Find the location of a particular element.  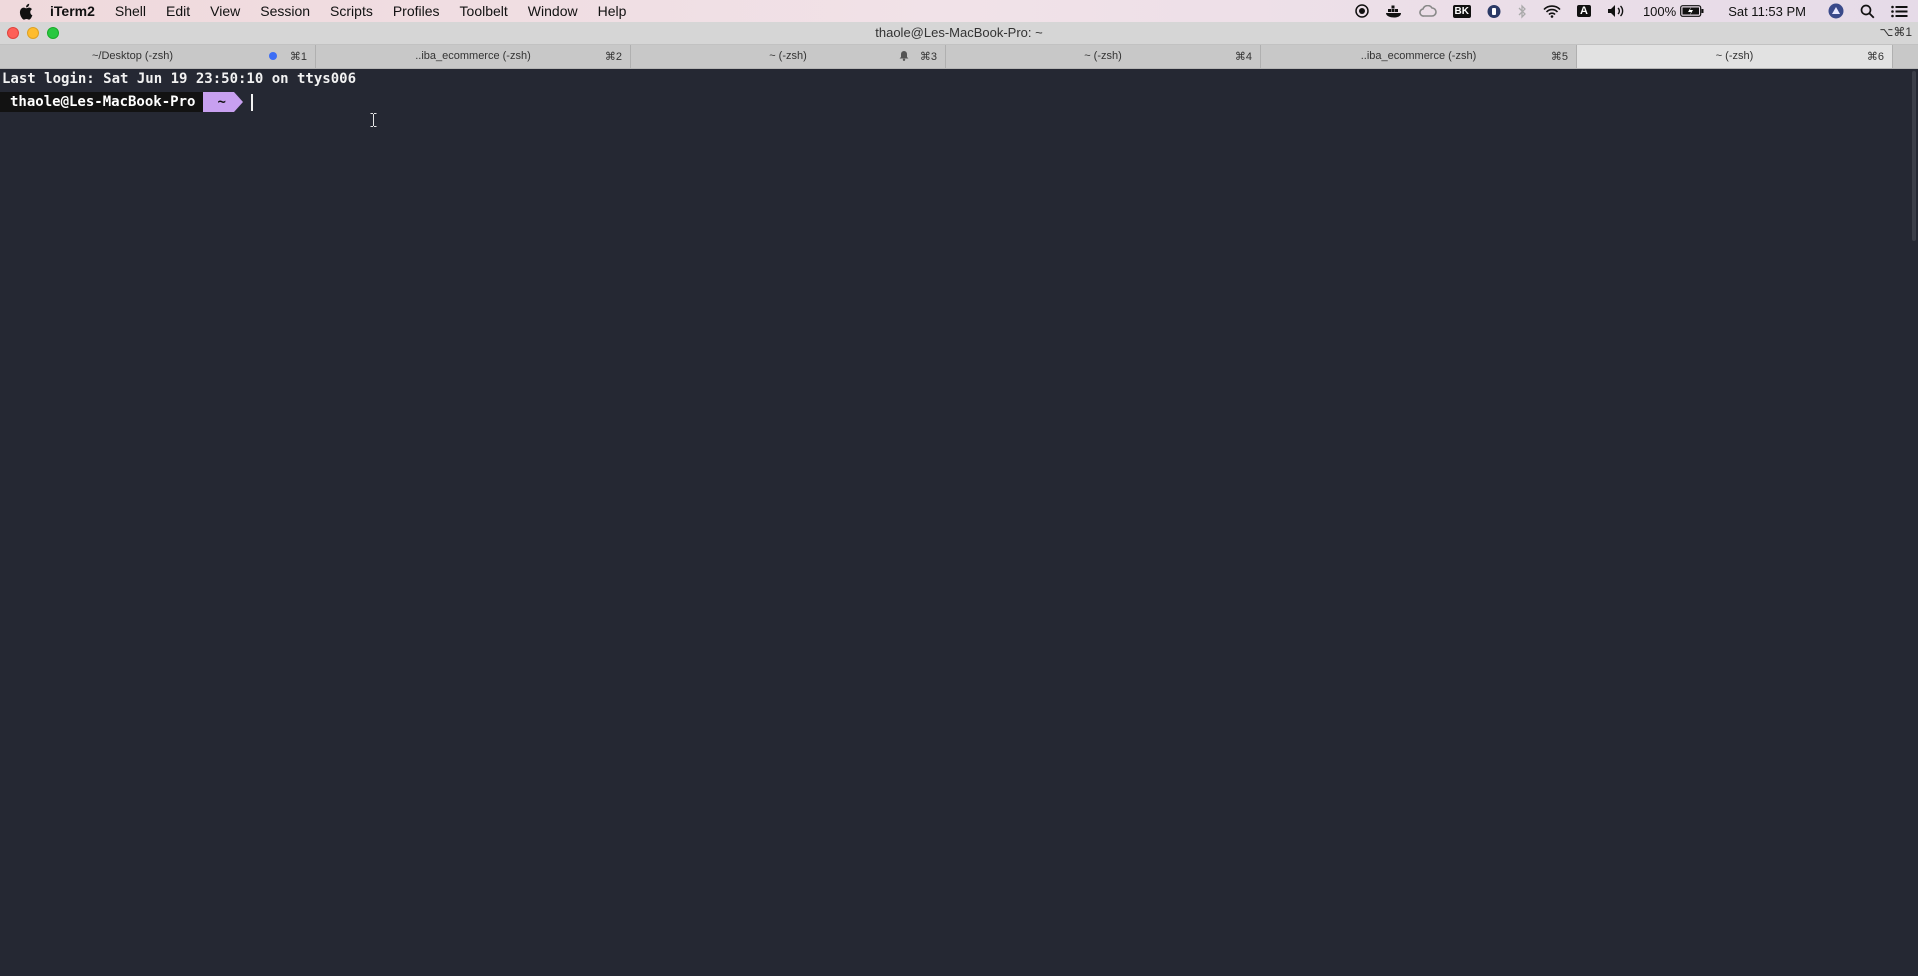

tab-shortcut: ⌘1 is located at coordinates (298, 57).